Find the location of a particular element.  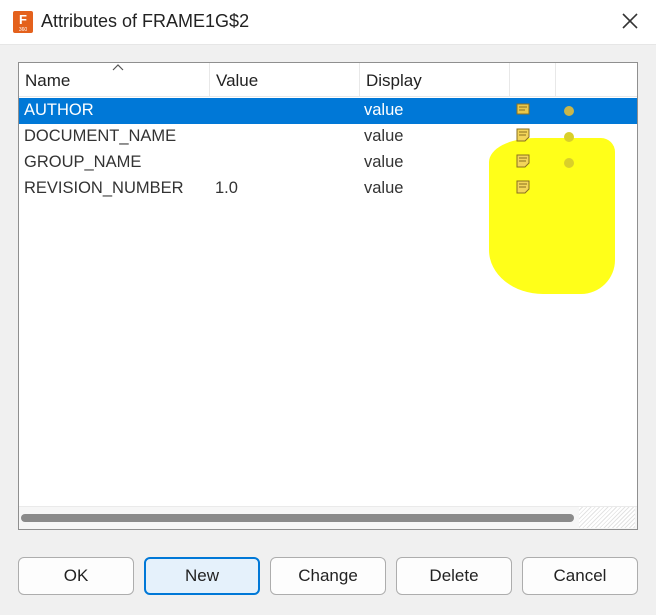

table-row: DOCUMENT_NAME value is located at coordinates (328, 137).